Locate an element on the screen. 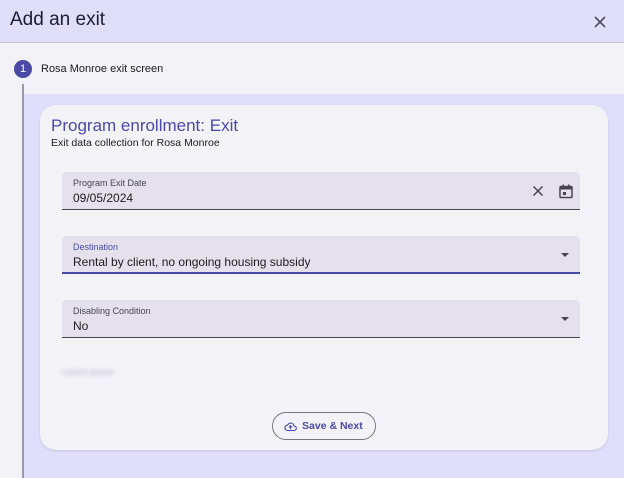  blurred-text: Lorem ipsum is located at coordinates (88, 372).